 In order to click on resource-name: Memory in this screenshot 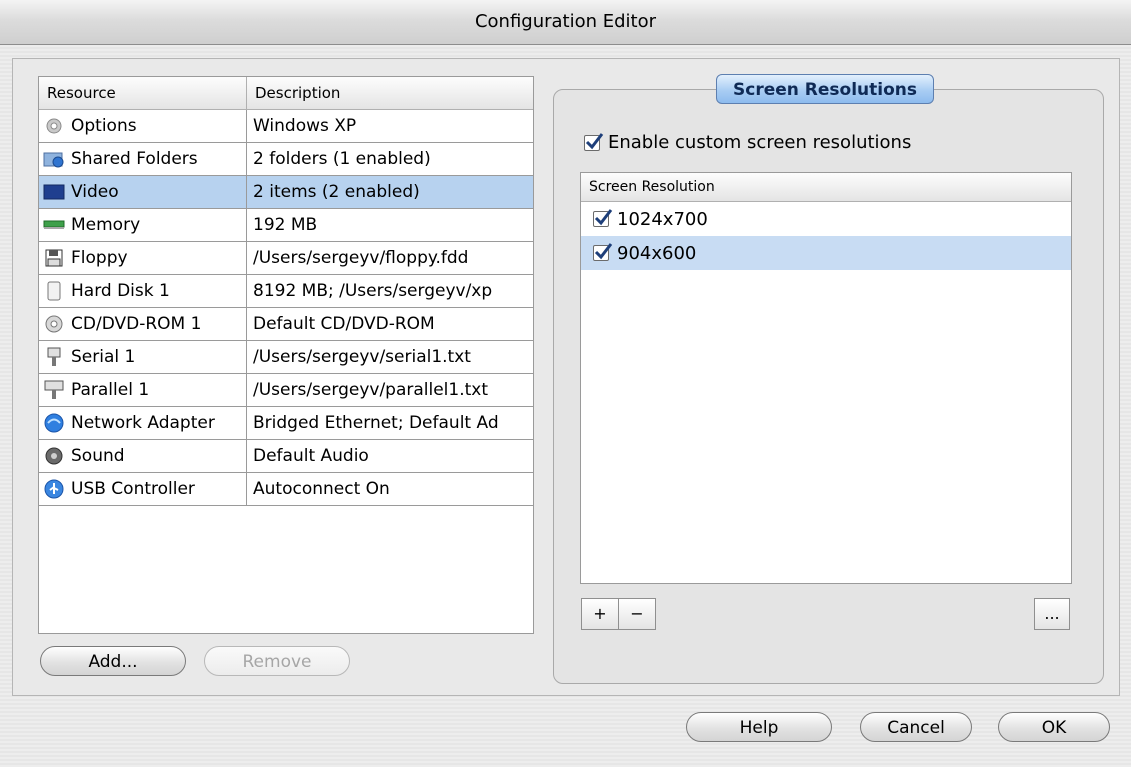, I will do `click(106, 225)`.